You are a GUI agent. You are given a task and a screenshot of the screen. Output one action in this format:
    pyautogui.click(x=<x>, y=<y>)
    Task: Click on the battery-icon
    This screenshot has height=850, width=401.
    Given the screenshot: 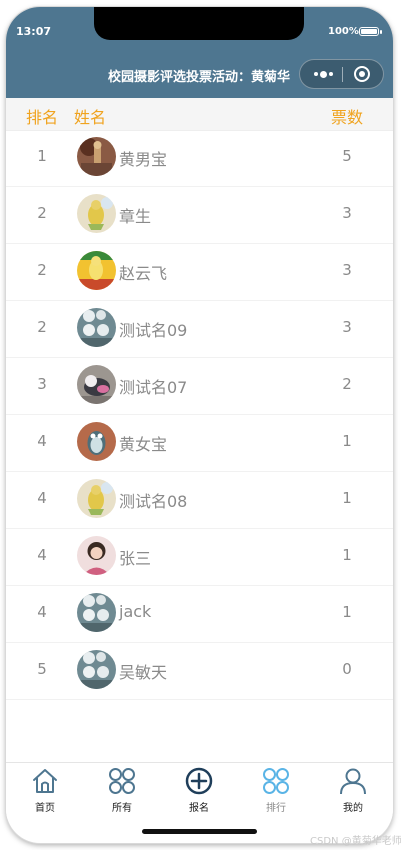 What is the action you would take?
    pyautogui.click(x=369, y=31)
    